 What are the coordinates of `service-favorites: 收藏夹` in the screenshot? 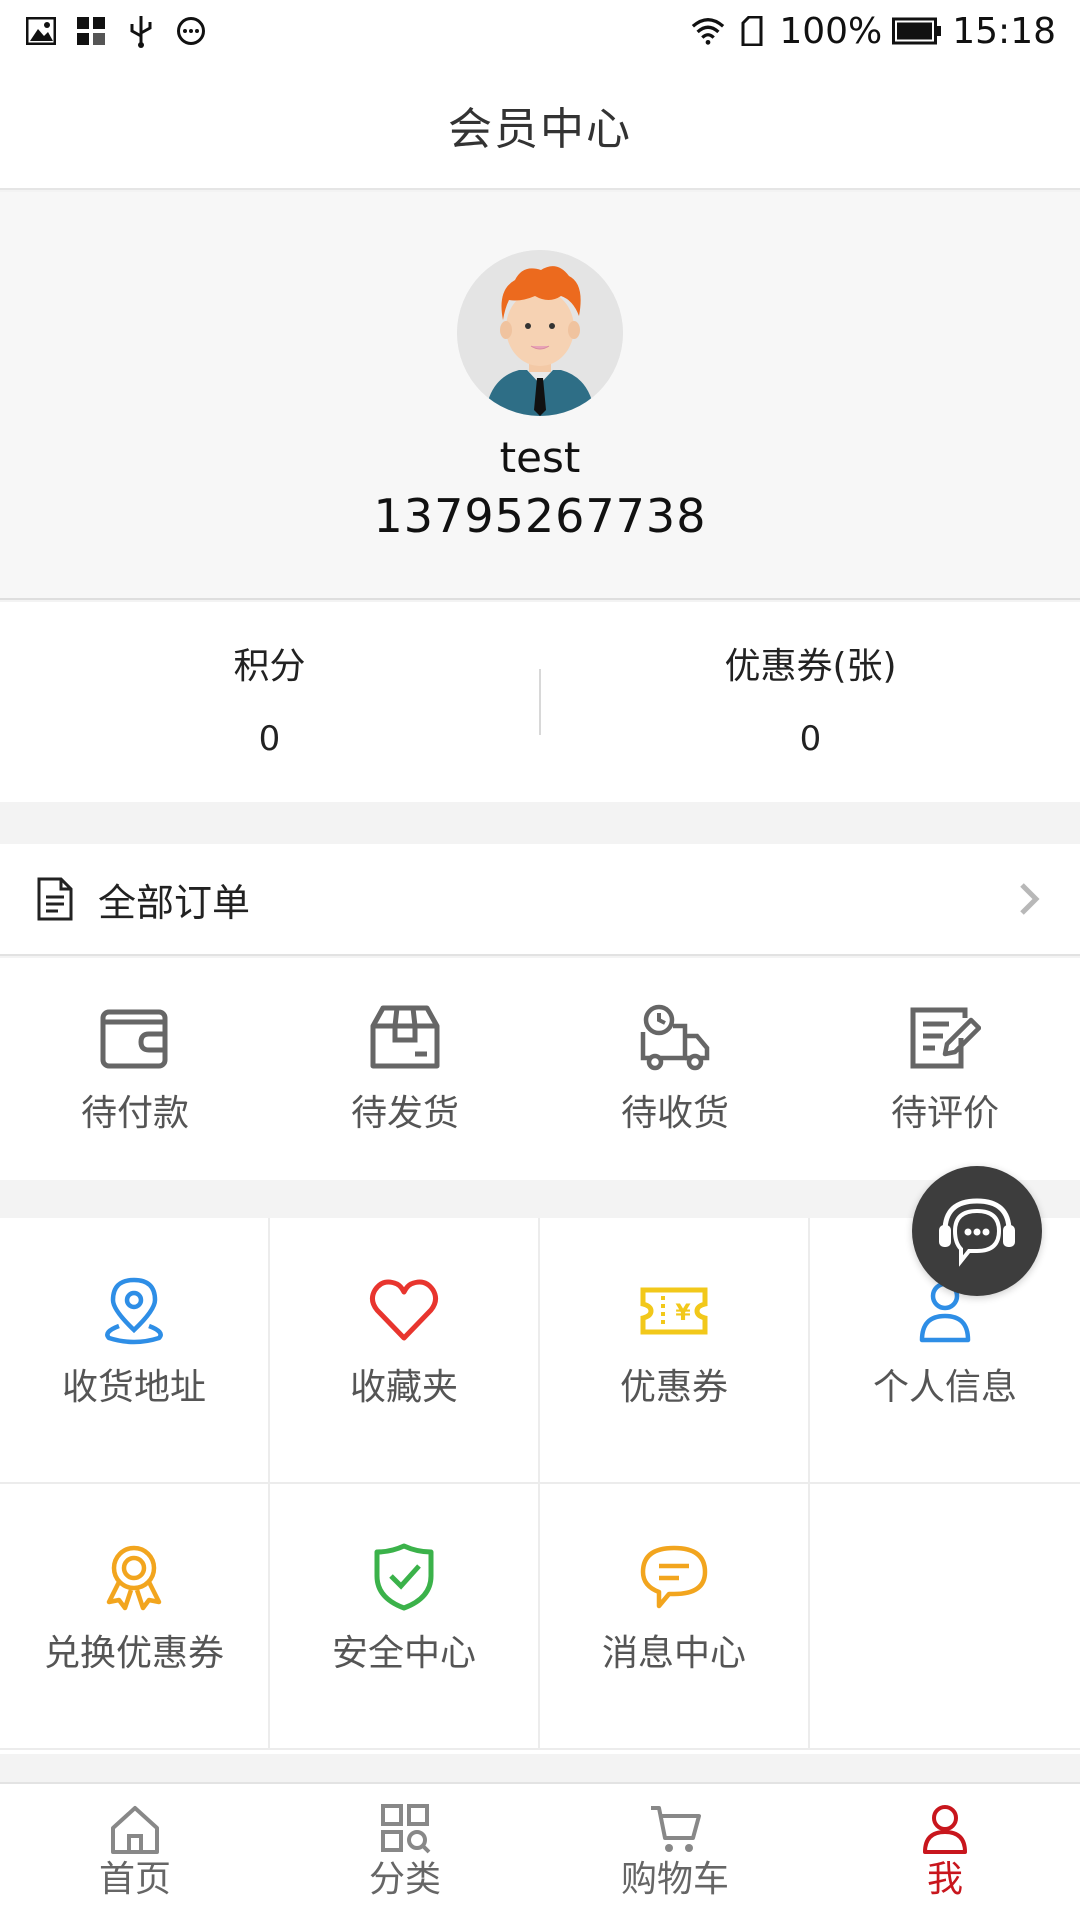 It's located at (405, 1351).